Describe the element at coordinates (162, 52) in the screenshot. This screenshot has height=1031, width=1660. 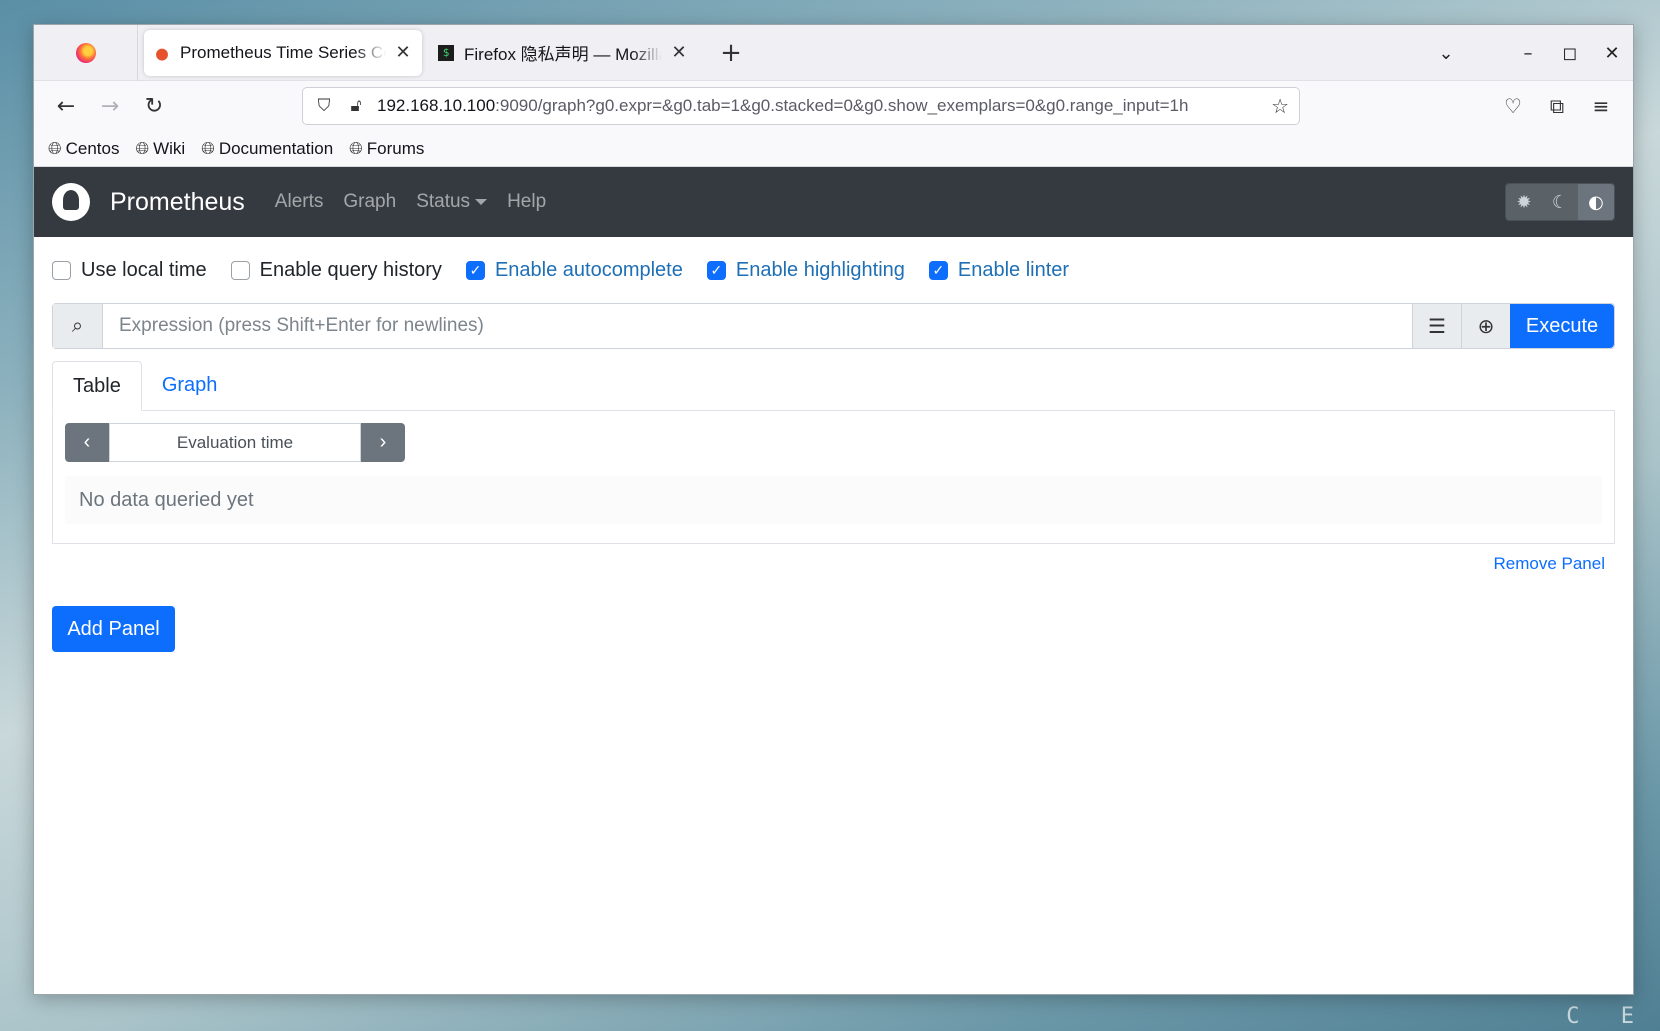
I see `prometheus-favicon-icon` at that location.